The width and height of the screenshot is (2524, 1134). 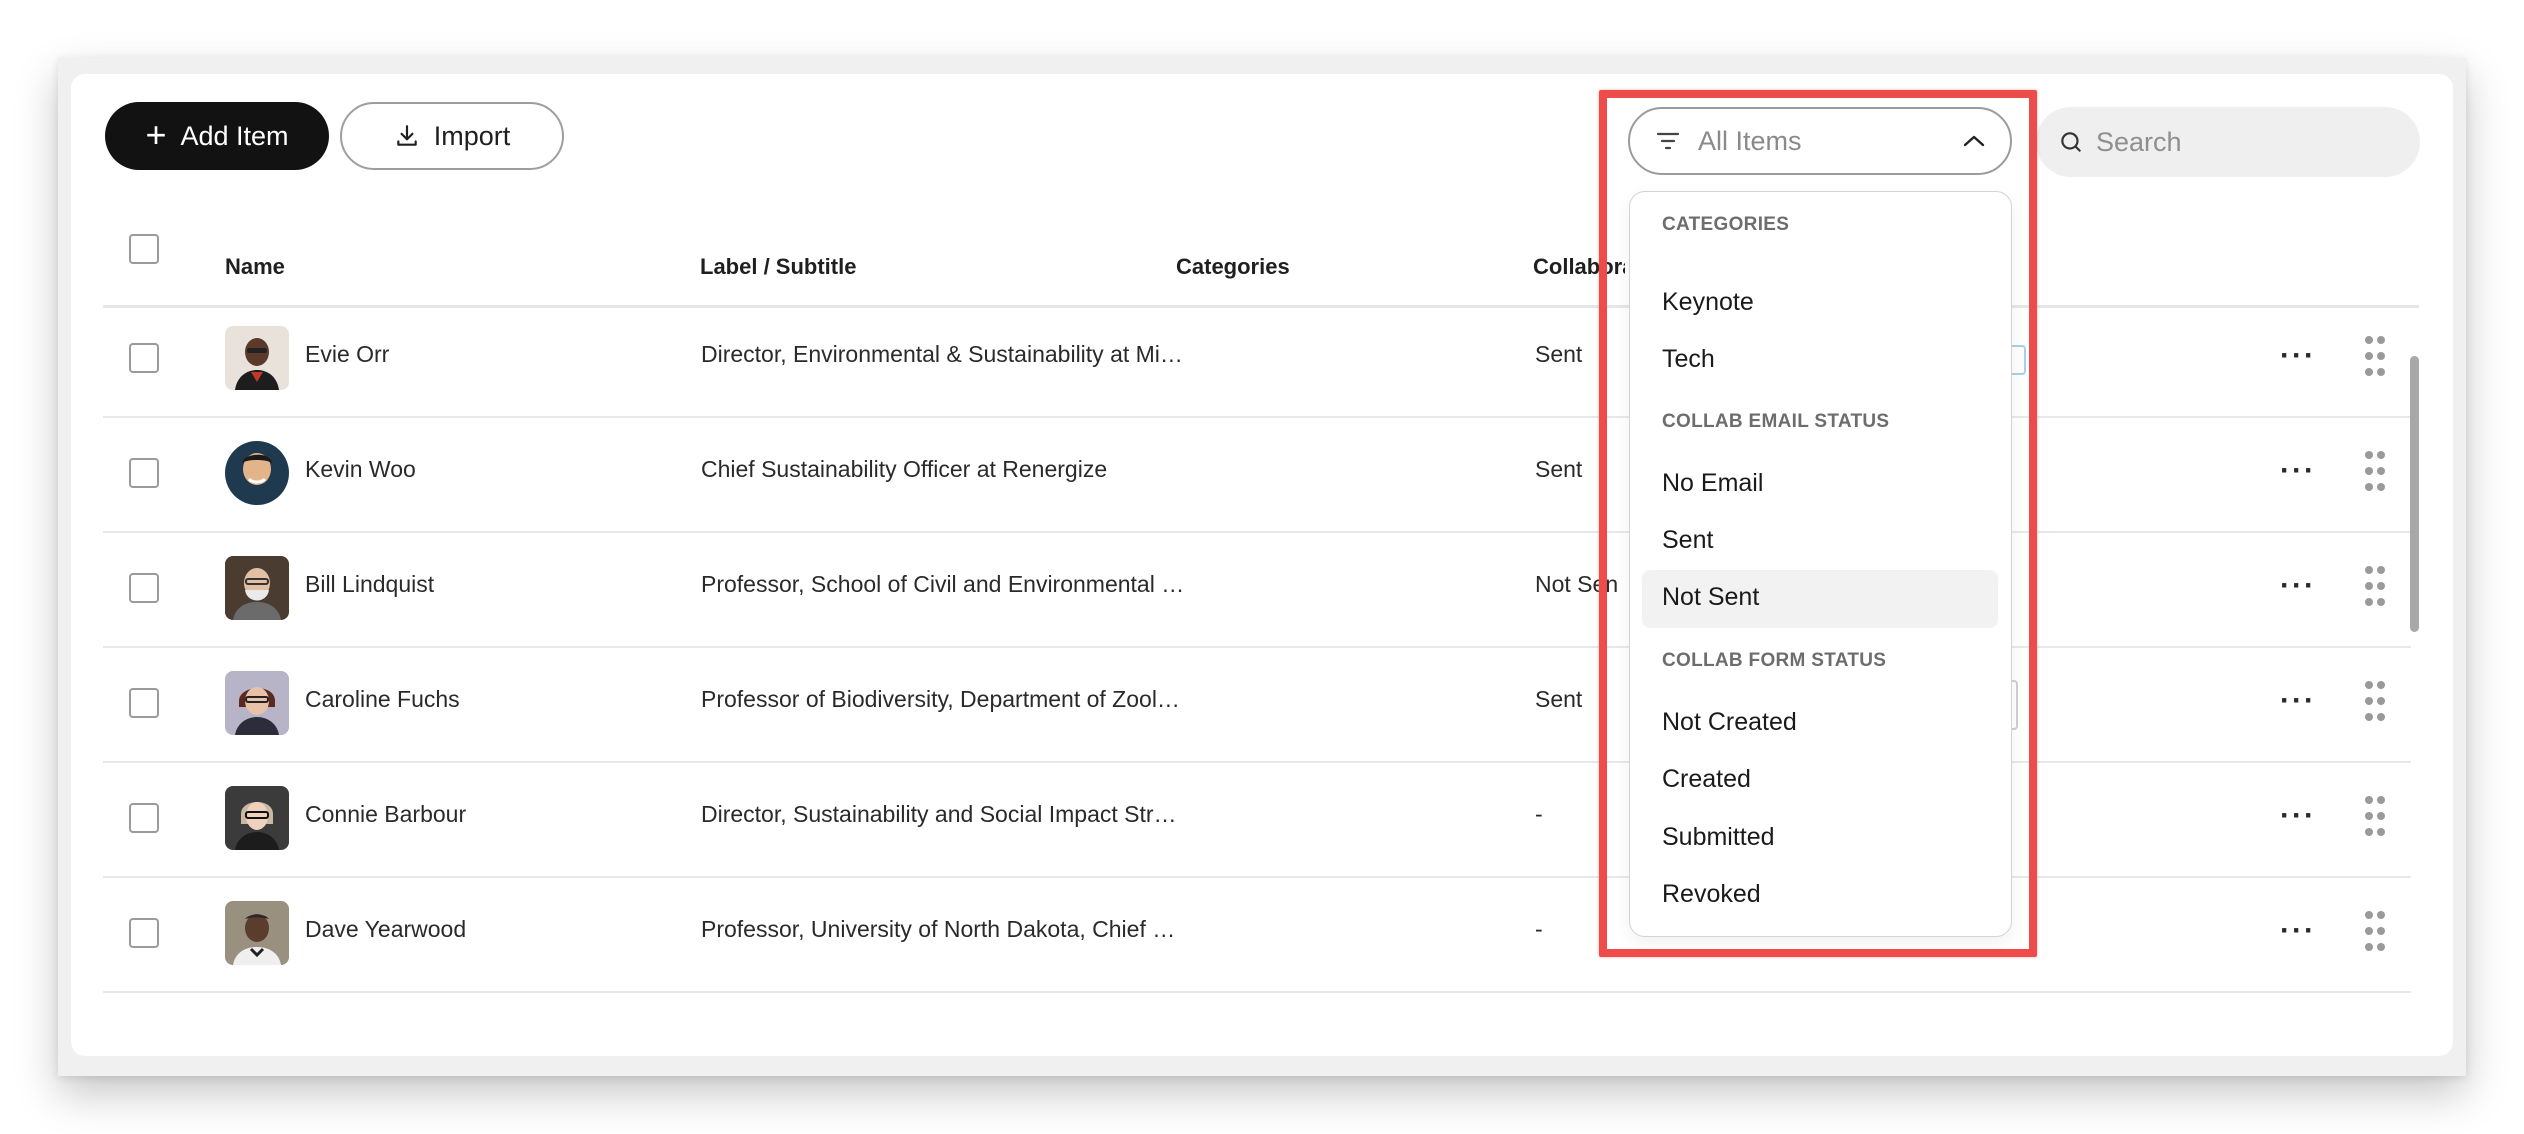 I want to click on row-name: Dave Yearwood, so click(x=386, y=929).